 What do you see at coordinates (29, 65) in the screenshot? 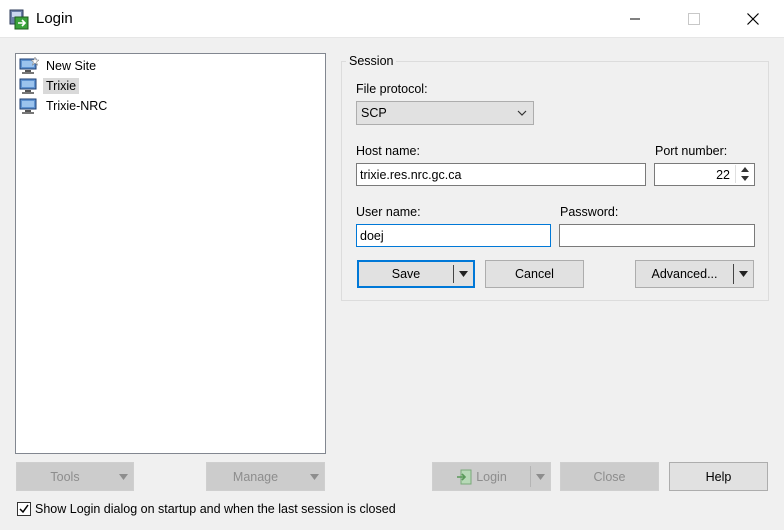
I see `new-site-icon` at bounding box center [29, 65].